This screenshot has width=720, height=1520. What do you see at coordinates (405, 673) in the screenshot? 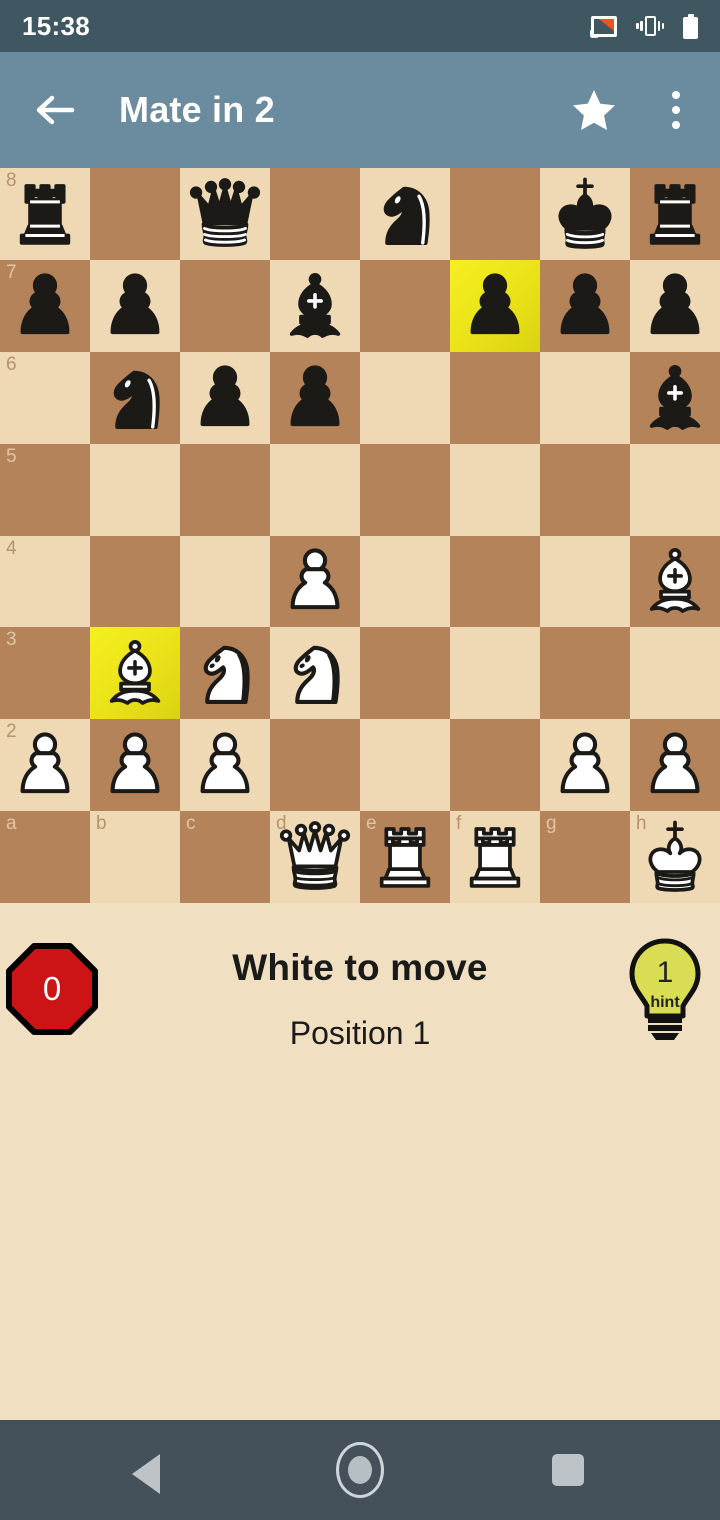
I see `board-square-e3` at bounding box center [405, 673].